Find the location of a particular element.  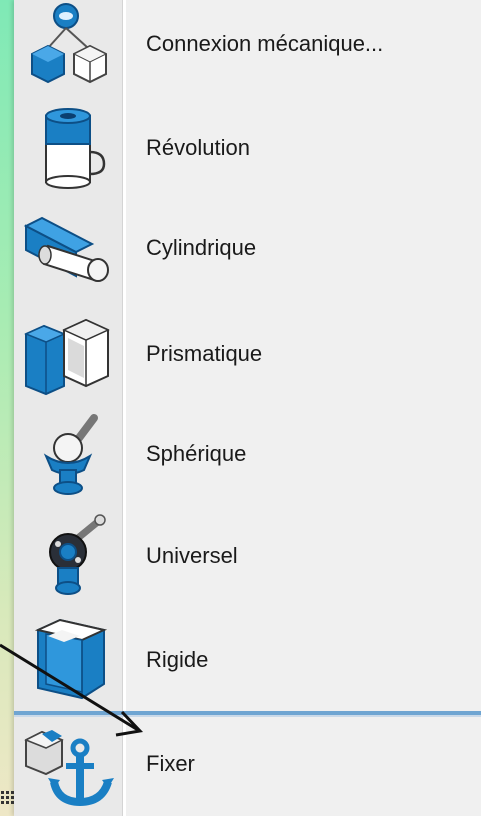

prismatic-joint-icon is located at coordinates (66, 354).